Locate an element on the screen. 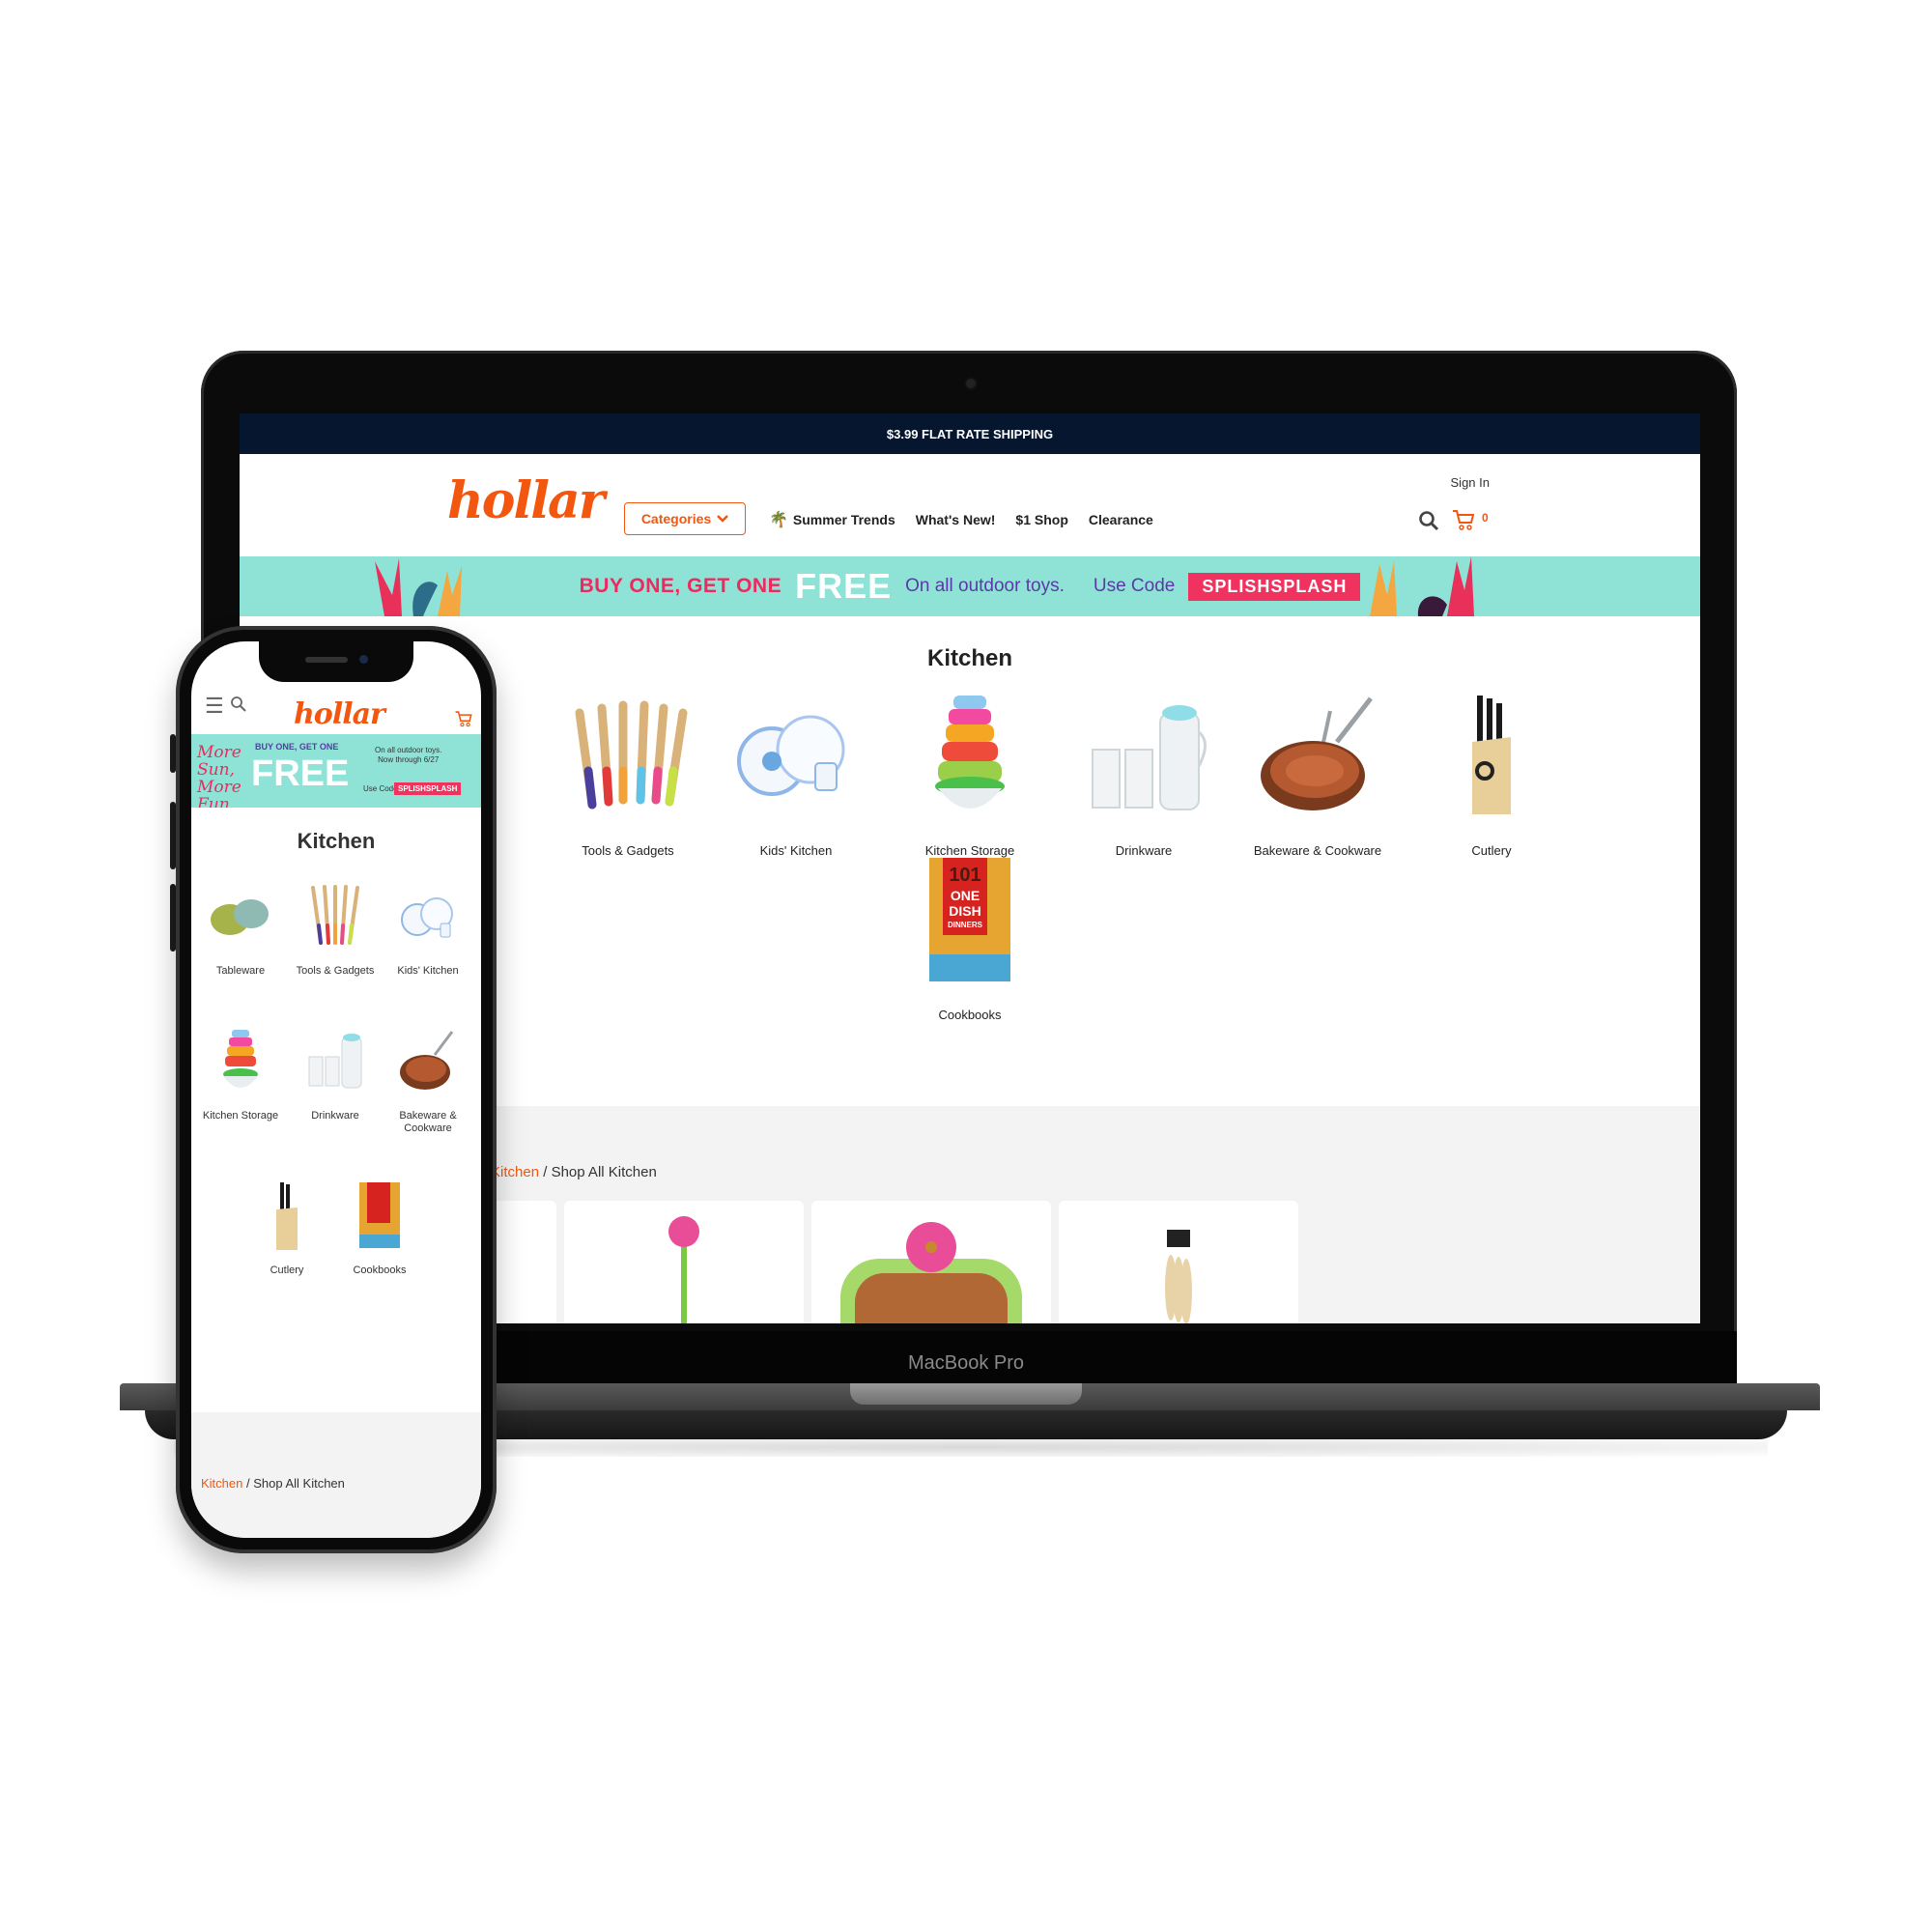  category-cookbooks: 101 ONE DISH DINNERS Cookbooks is located at coordinates (970, 940).